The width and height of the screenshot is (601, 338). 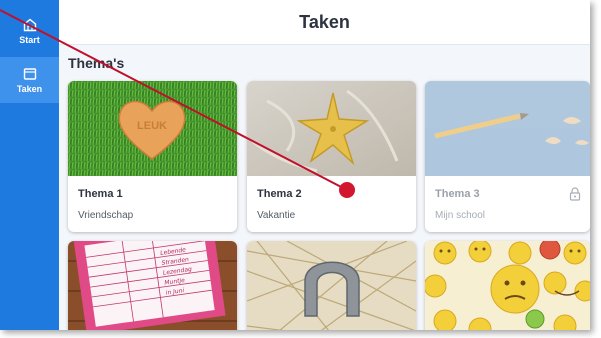 I want to click on theme-card-2: Thema 2 Vakantie, so click(x=331, y=156).